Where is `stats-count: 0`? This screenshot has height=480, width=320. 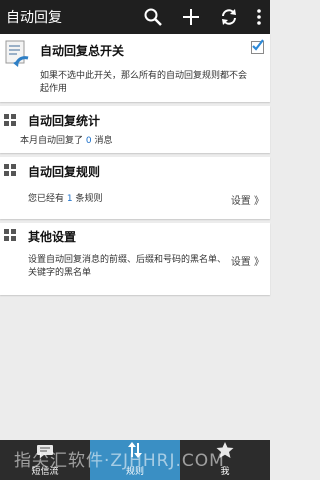 stats-count: 0 is located at coordinates (88, 141).